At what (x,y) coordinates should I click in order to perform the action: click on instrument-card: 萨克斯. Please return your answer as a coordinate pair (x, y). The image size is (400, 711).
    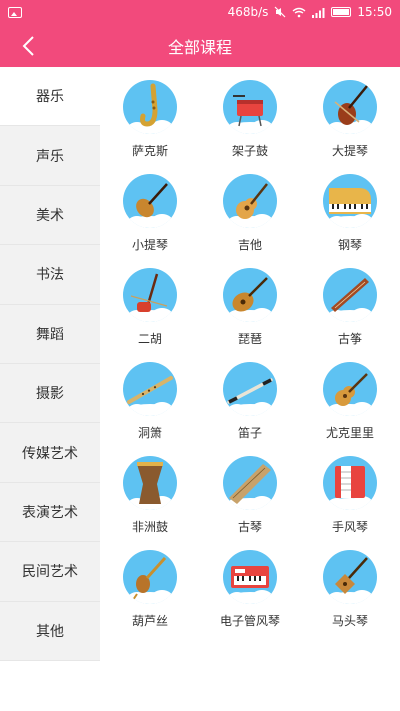
    Looking at the image, I should click on (150, 114).